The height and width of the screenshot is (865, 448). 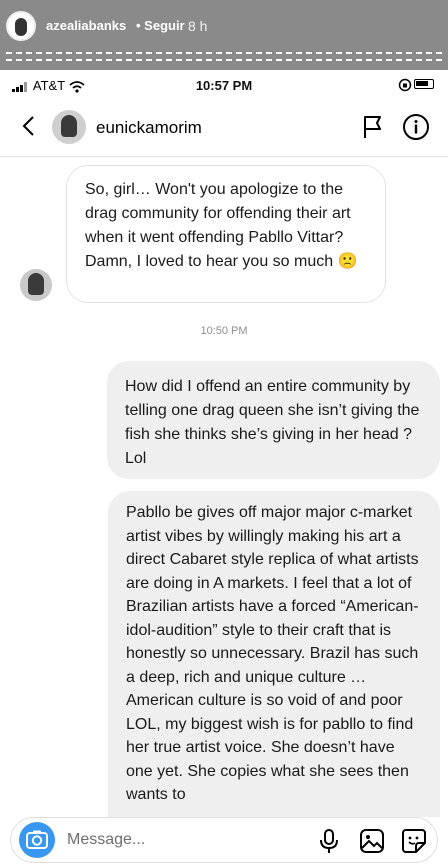 What do you see at coordinates (414, 841) in the screenshot?
I see `sticker-icon` at bounding box center [414, 841].